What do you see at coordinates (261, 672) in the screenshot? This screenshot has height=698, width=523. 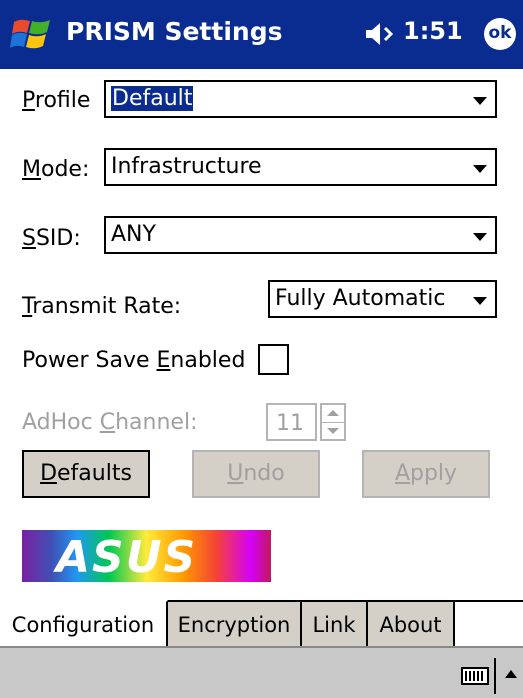 I see `menu-bar` at bounding box center [261, 672].